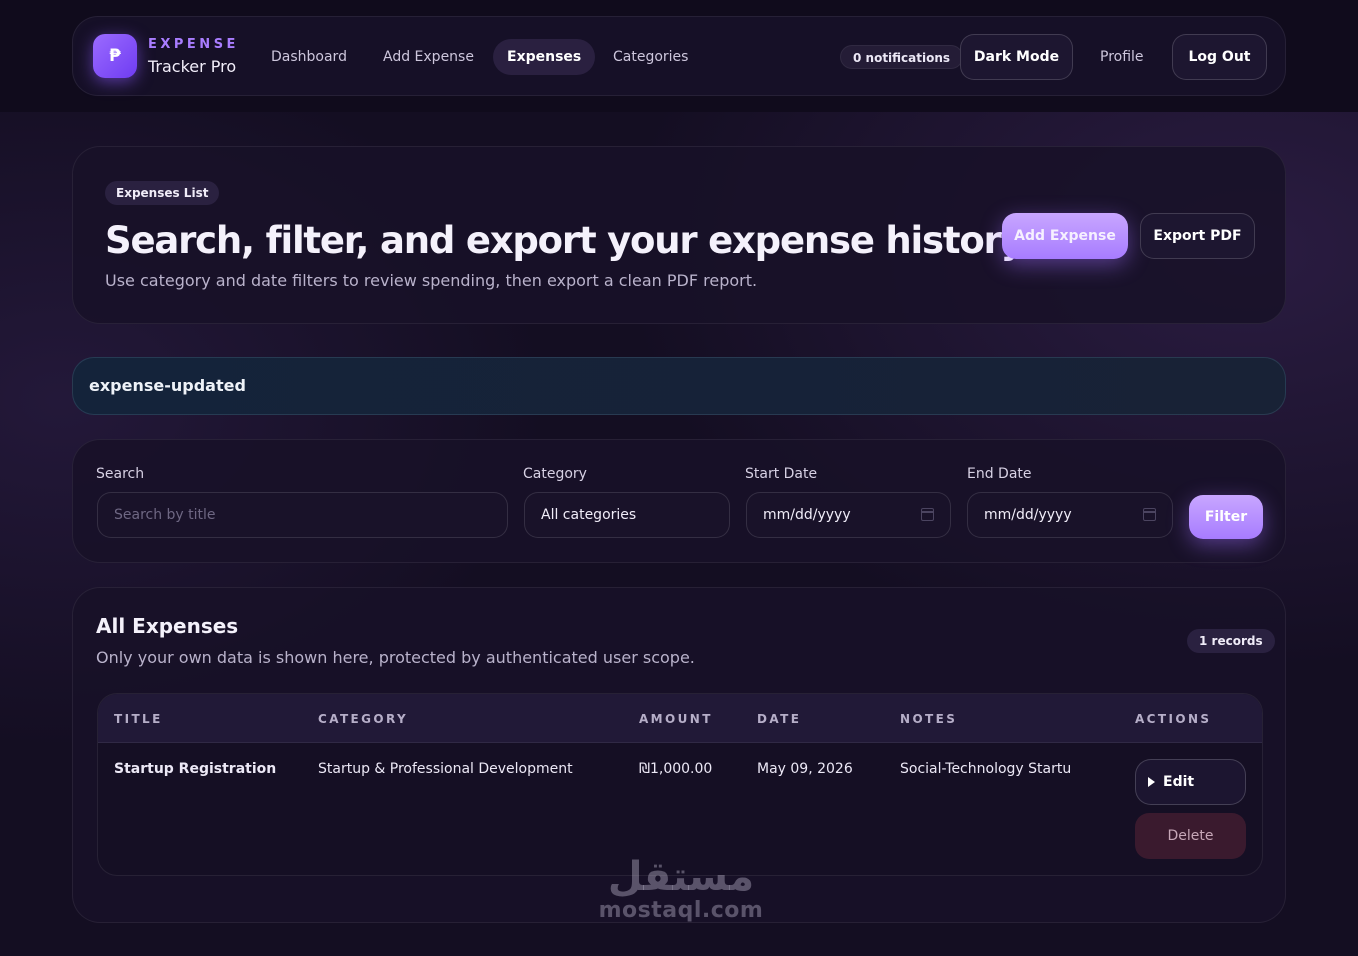 This screenshot has width=1358, height=956. Describe the element at coordinates (650, 57) in the screenshot. I see `nav-link-categories: Categories` at that location.